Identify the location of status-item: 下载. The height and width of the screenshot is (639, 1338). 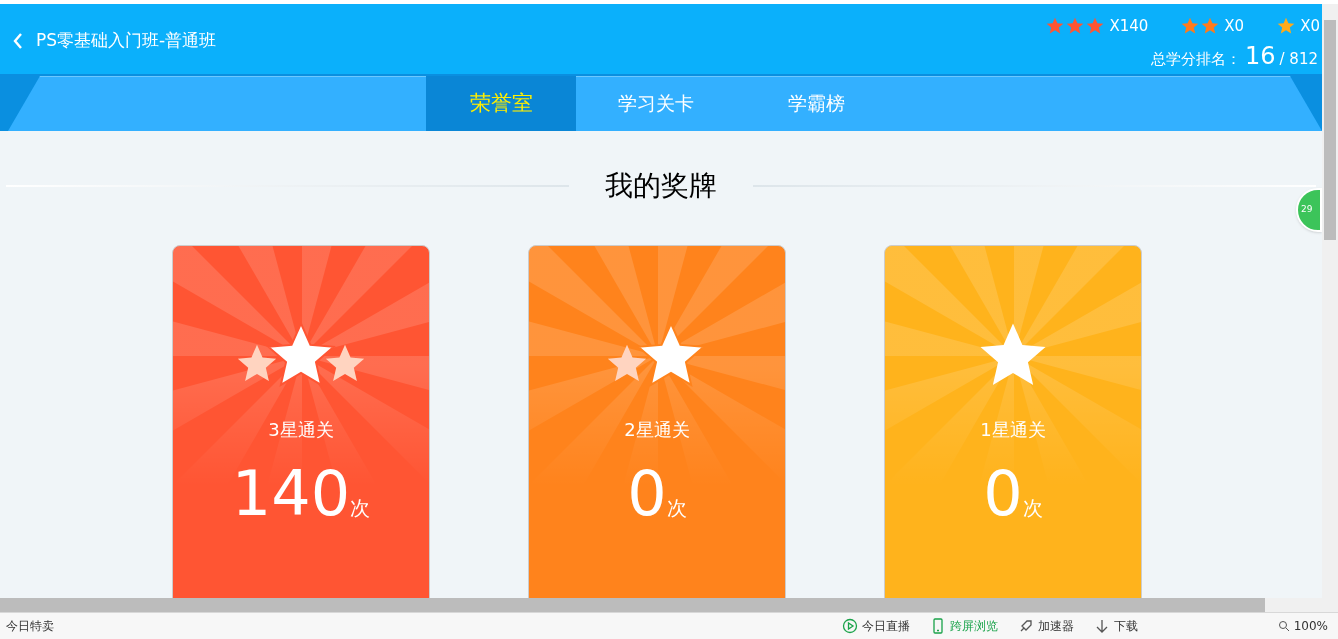
(1115, 626).